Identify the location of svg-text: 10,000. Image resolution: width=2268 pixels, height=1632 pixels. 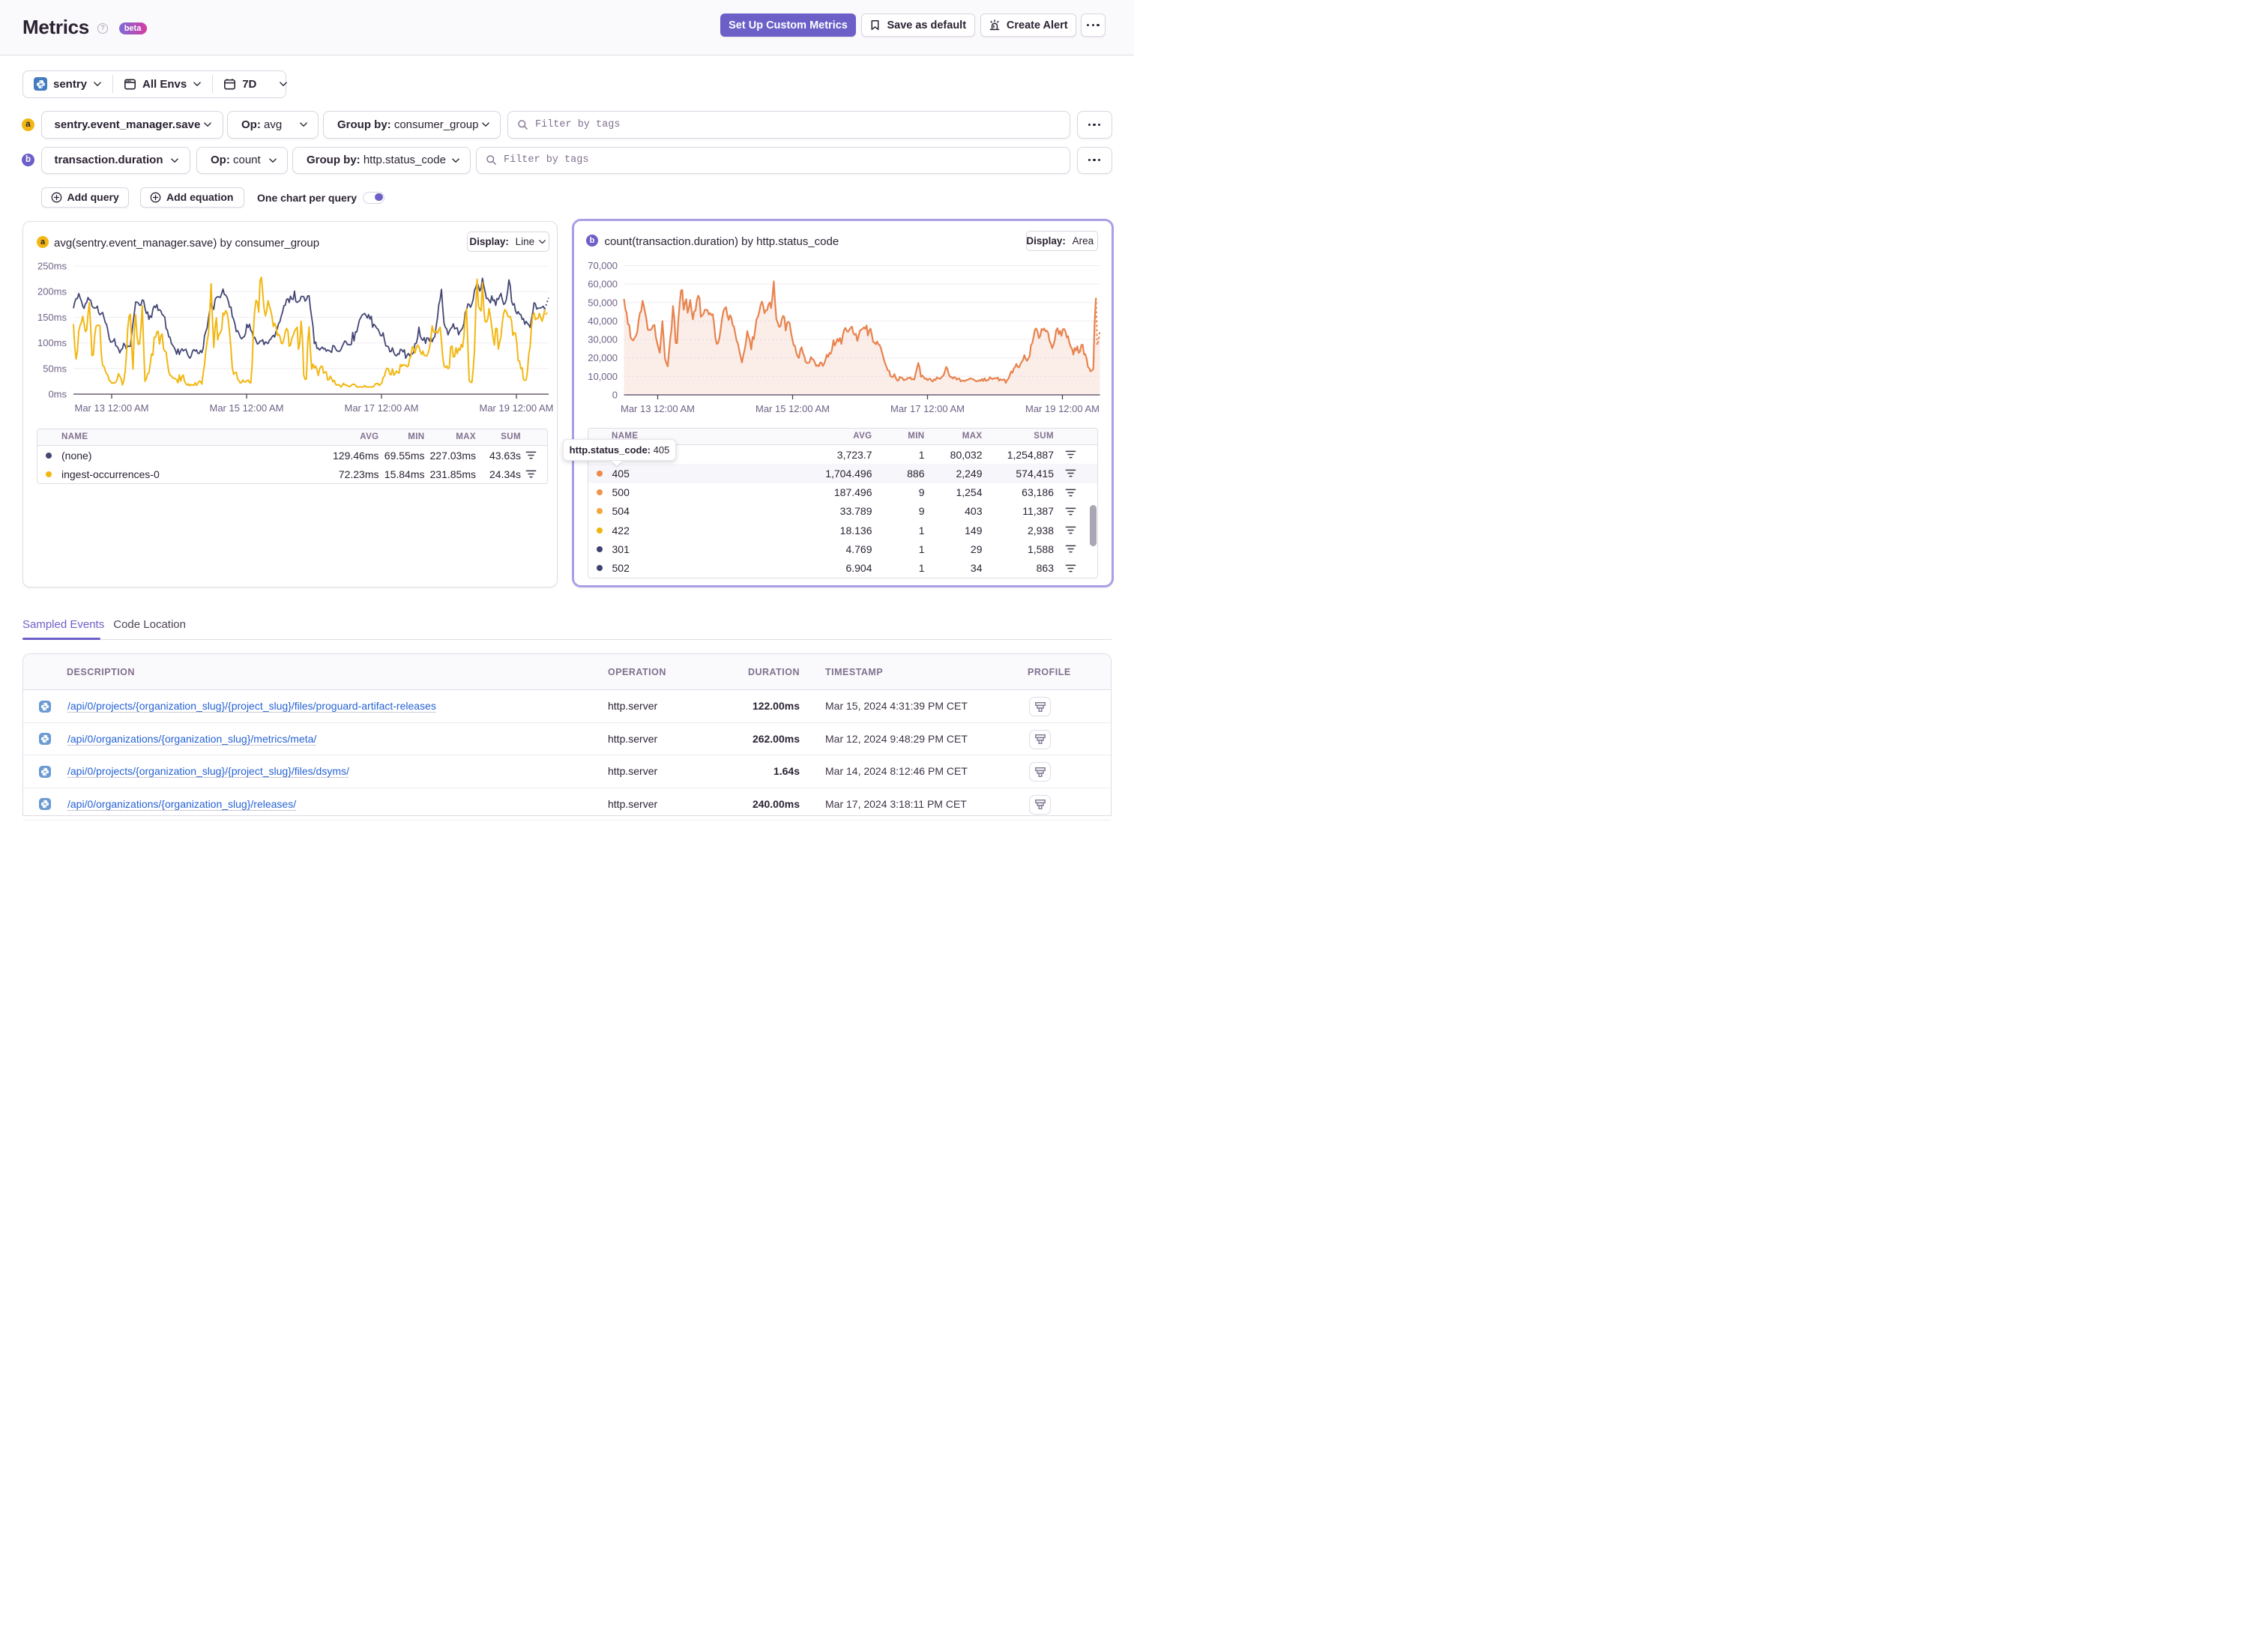
(603, 376).